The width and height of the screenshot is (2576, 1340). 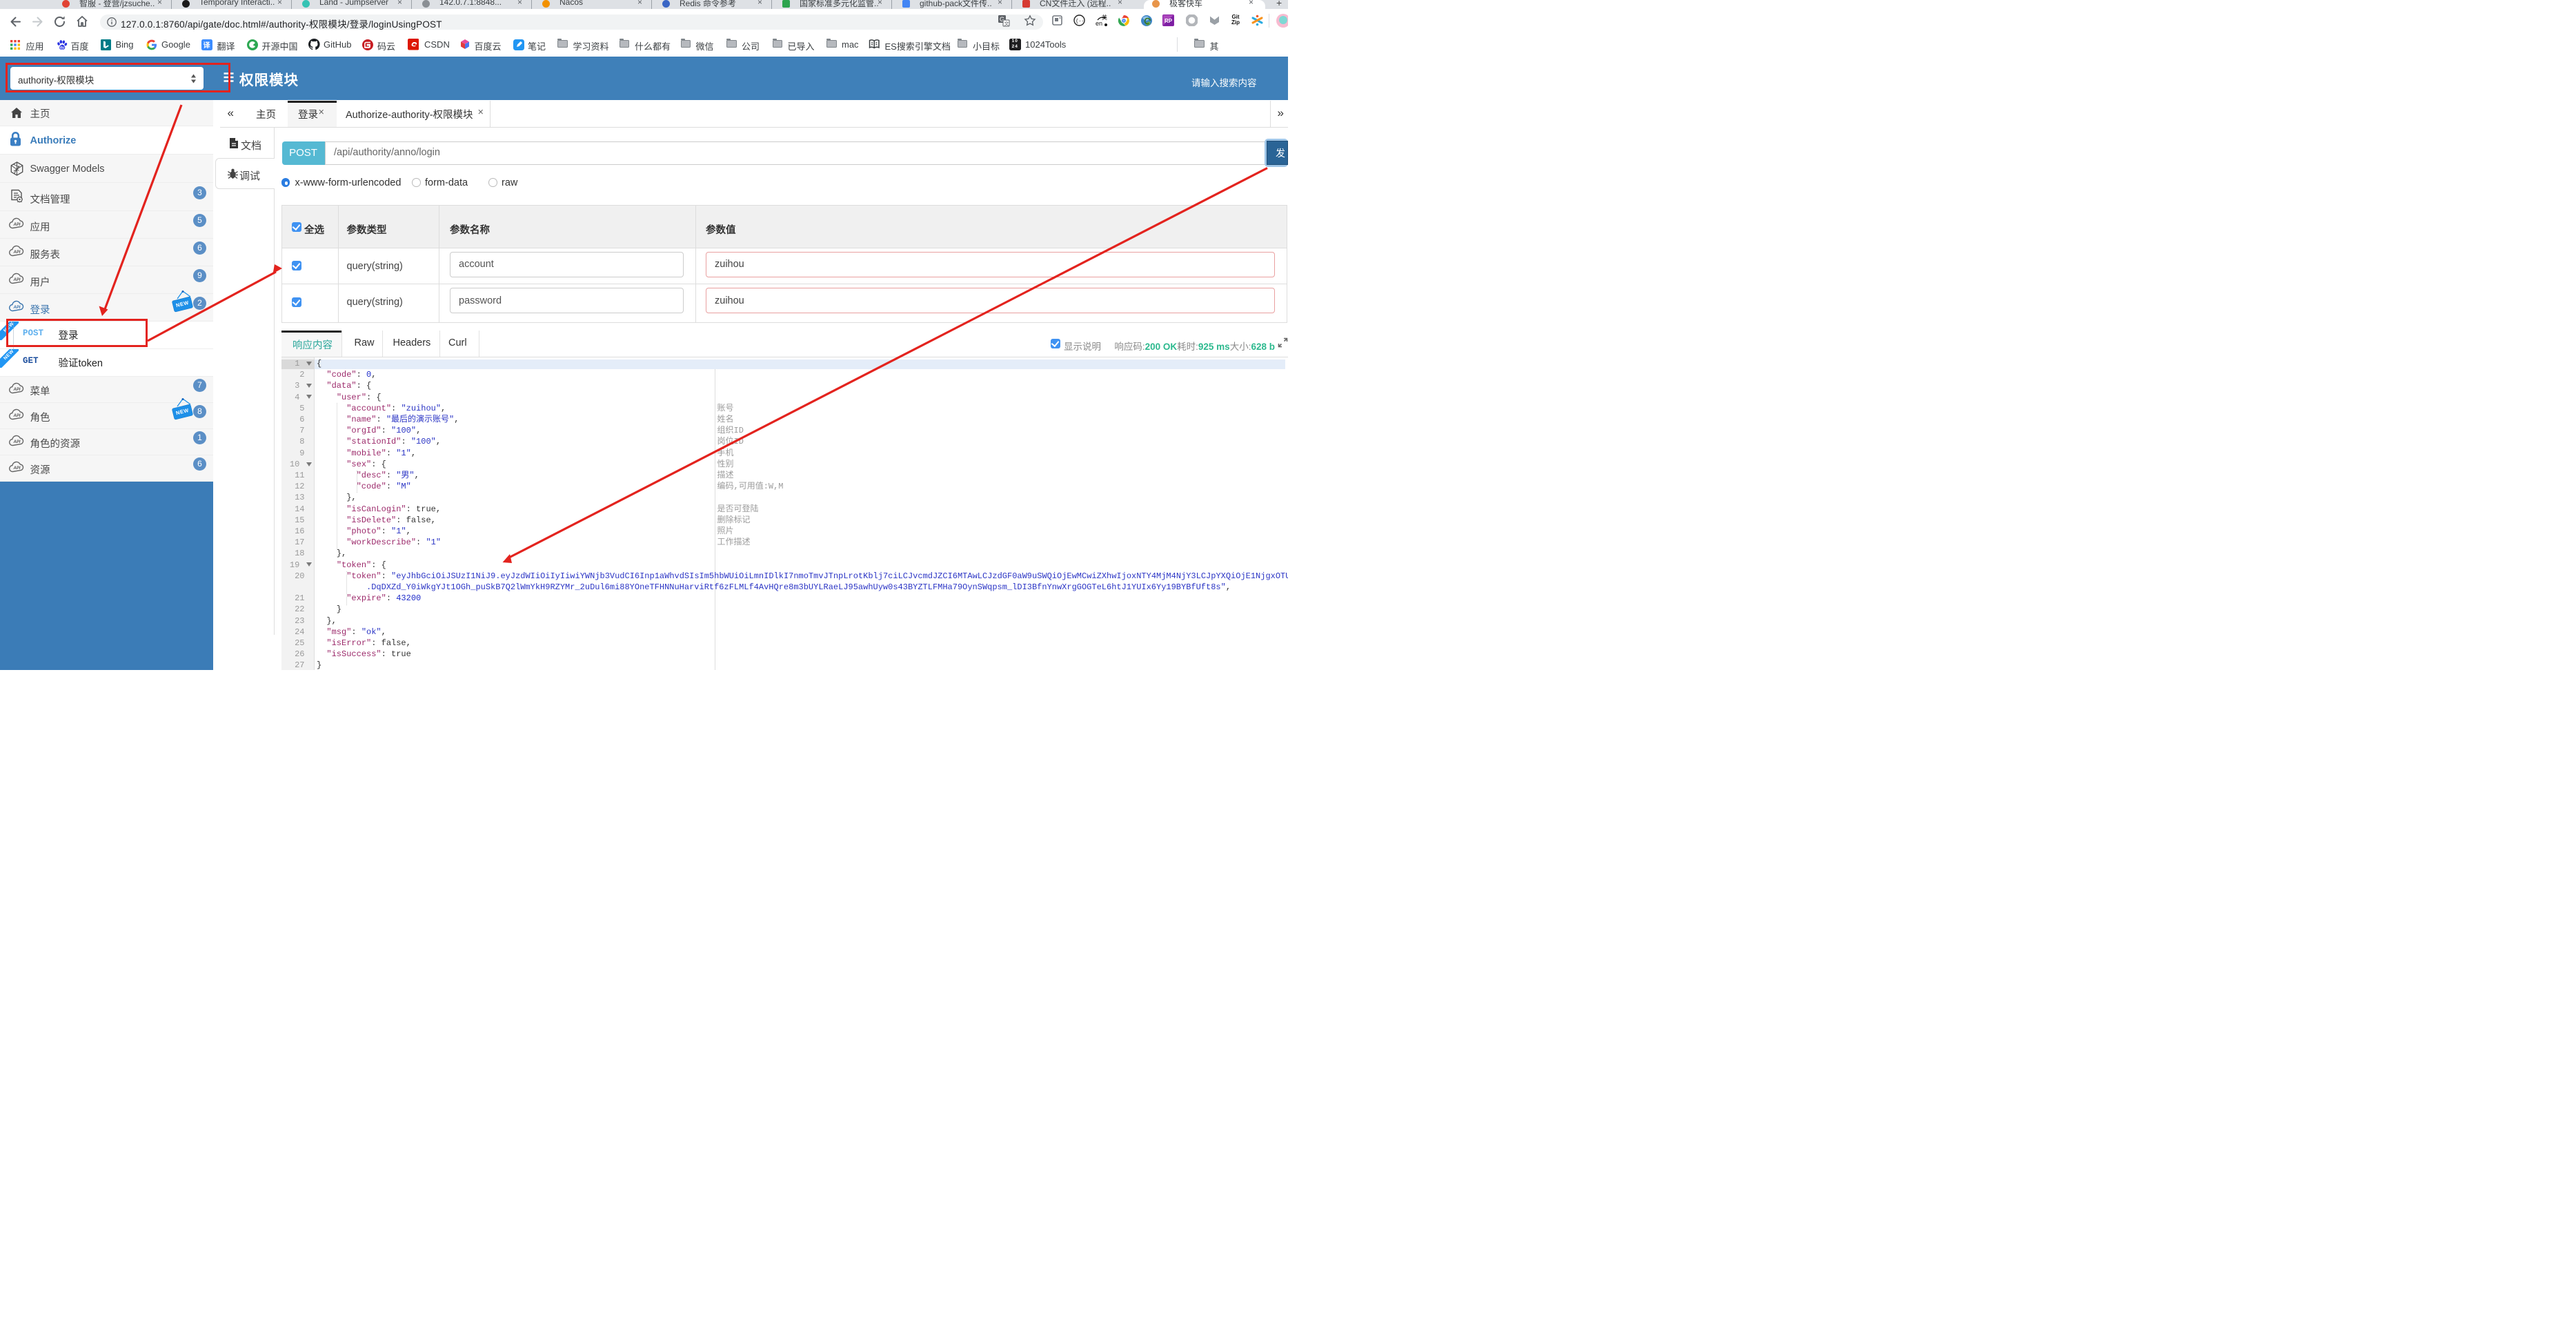 What do you see at coordinates (1006, 24) in the screenshot?
I see `svg-text: 文` at bounding box center [1006, 24].